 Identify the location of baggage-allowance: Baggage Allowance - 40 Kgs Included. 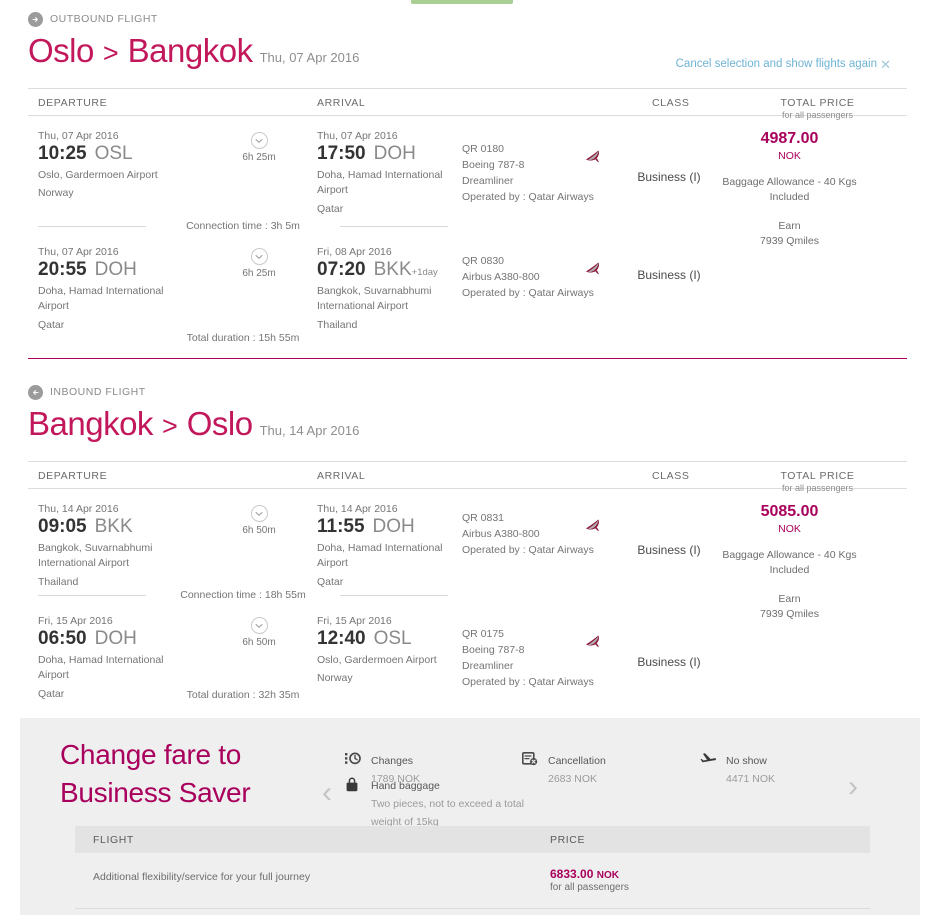
(789, 563).